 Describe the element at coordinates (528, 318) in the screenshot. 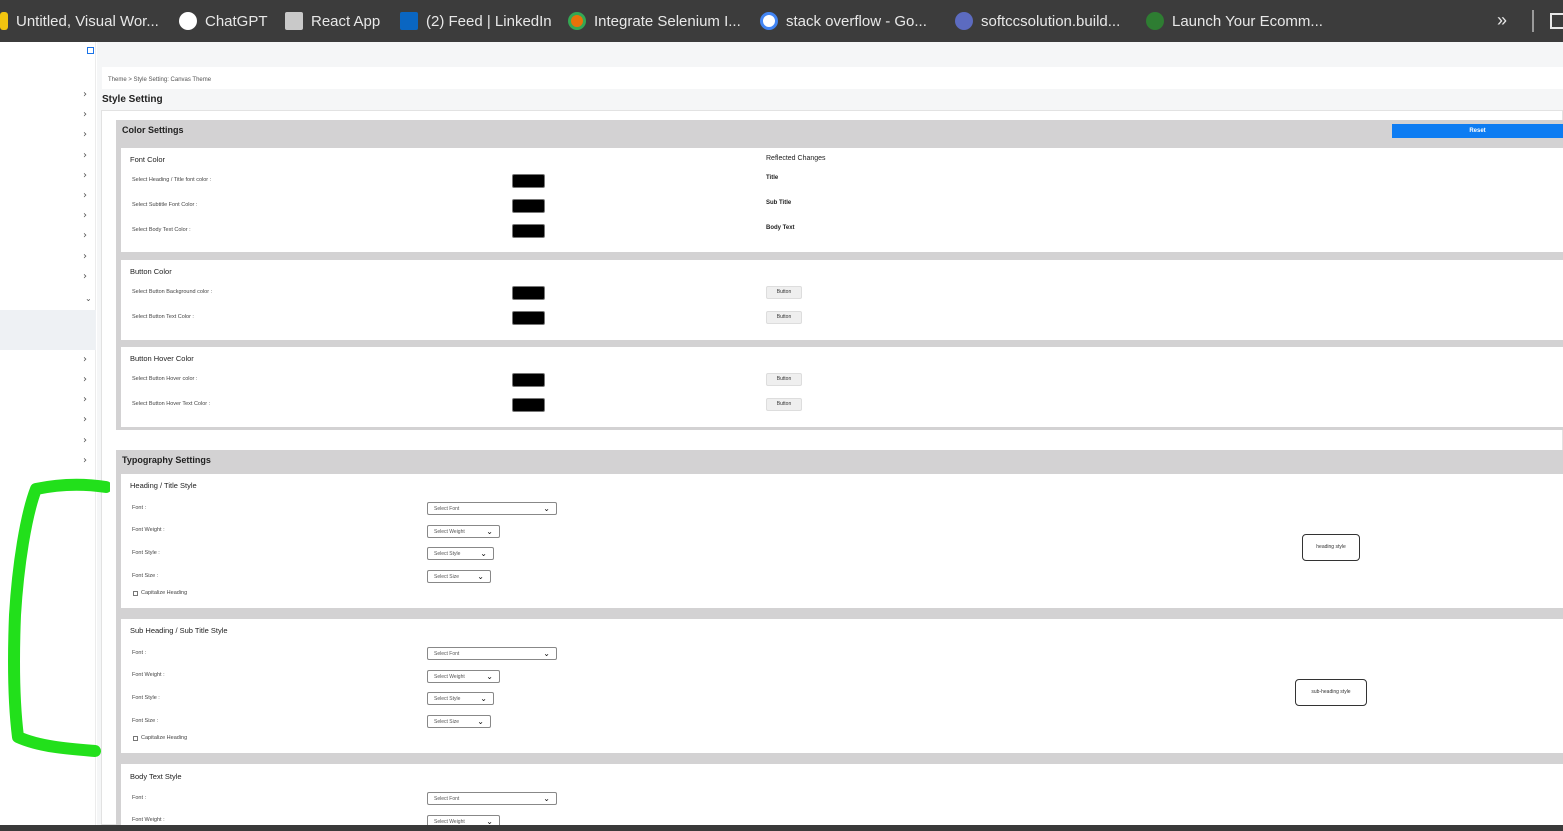

I see `button-text-color-picker` at that location.